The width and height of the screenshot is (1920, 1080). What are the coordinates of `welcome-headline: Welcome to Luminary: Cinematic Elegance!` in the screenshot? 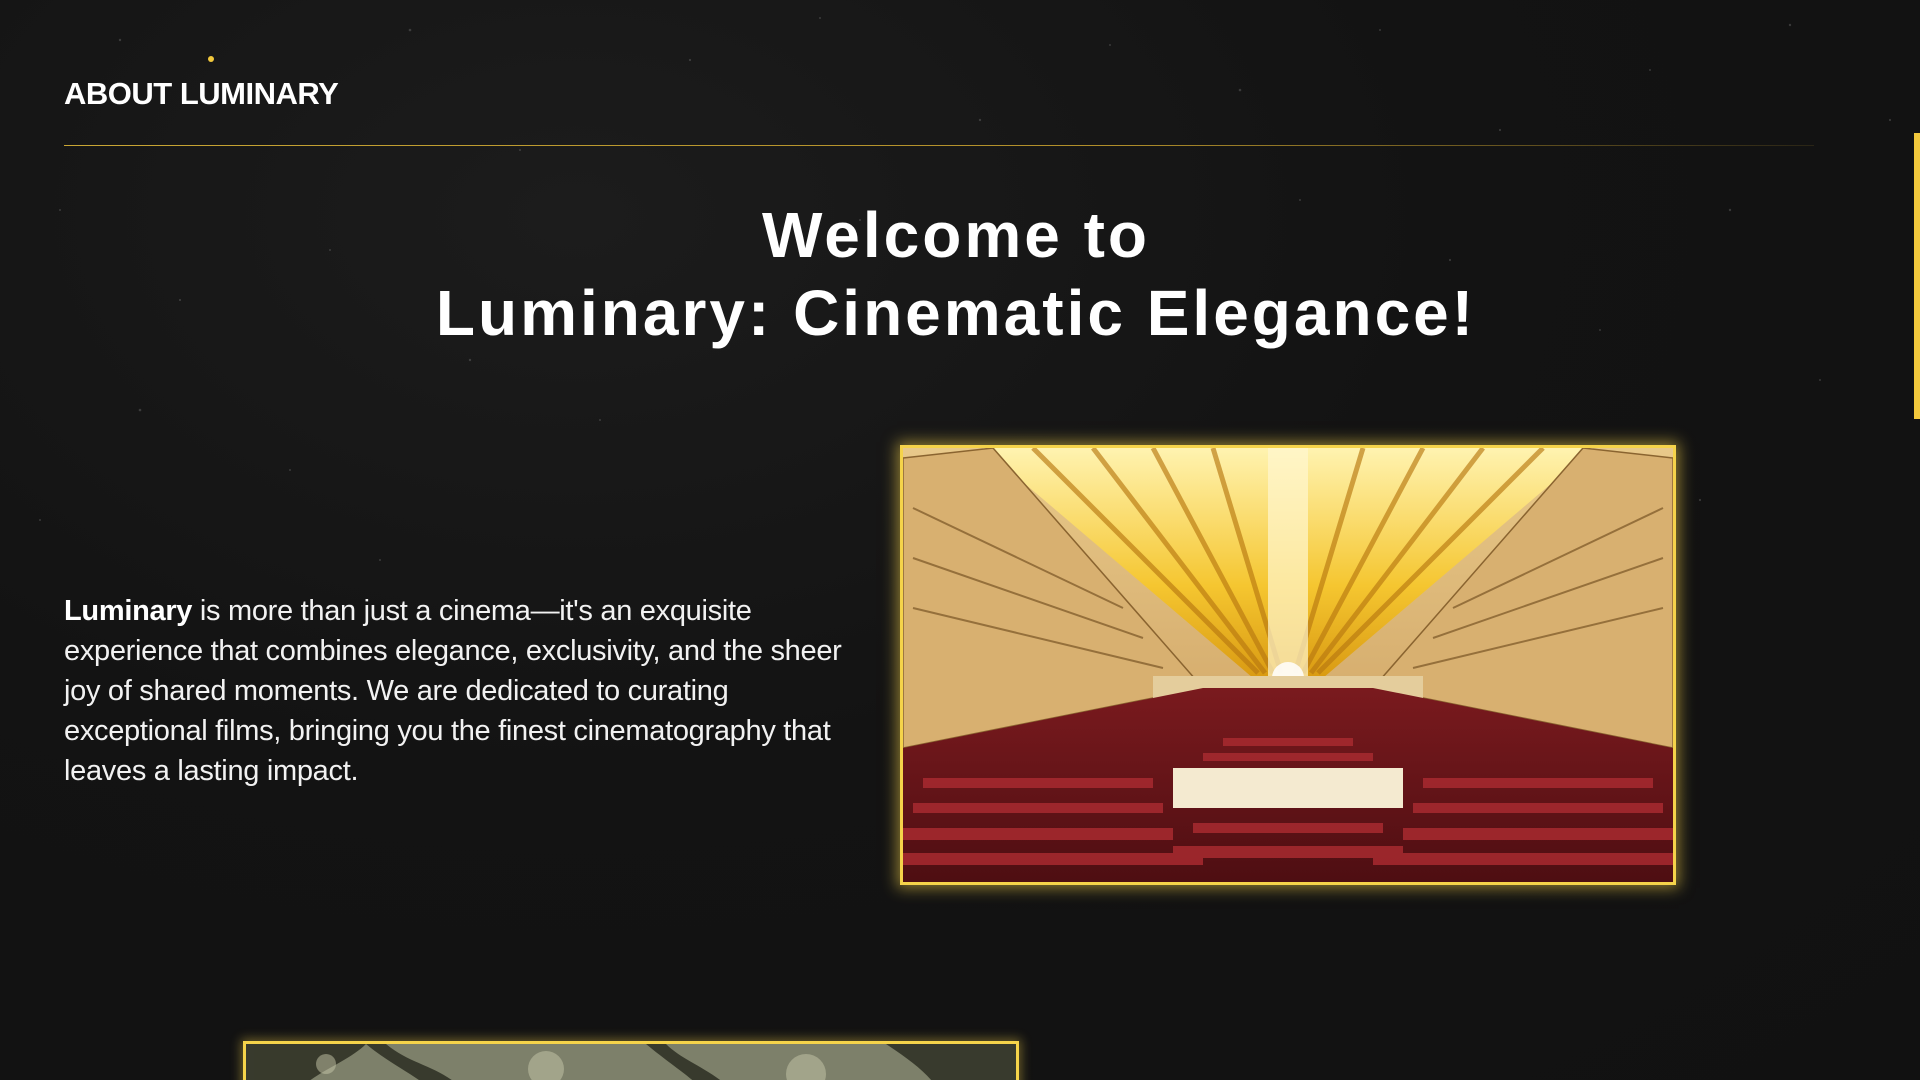 It's located at (956, 274).